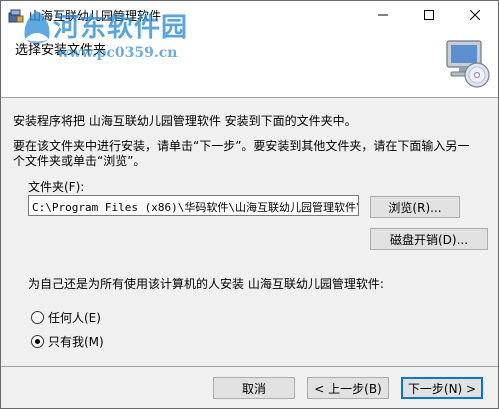 The width and height of the screenshot is (499, 409). What do you see at coordinates (249, 16) in the screenshot?
I see `title-bar: 山海互联幼儿园管理软件` at bounding box center [249, 16].